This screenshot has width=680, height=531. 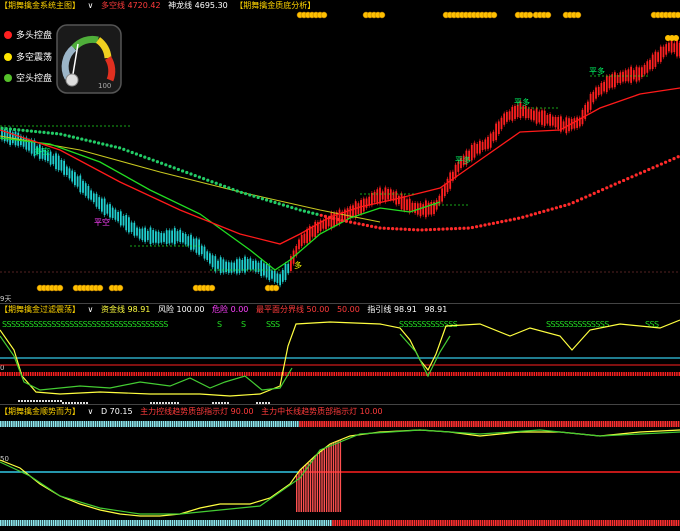 I want to click on trend-dropdown-icon: ∨, so click(x=91, y=411).